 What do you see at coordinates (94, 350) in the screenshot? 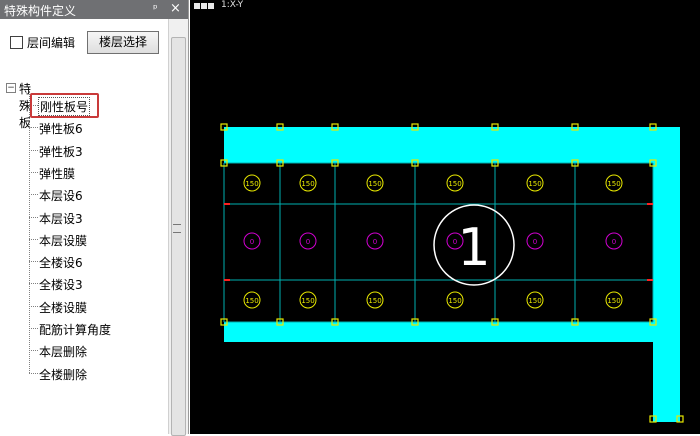
I see `tree-item: 本层删除` at bounding box center [94, 350].